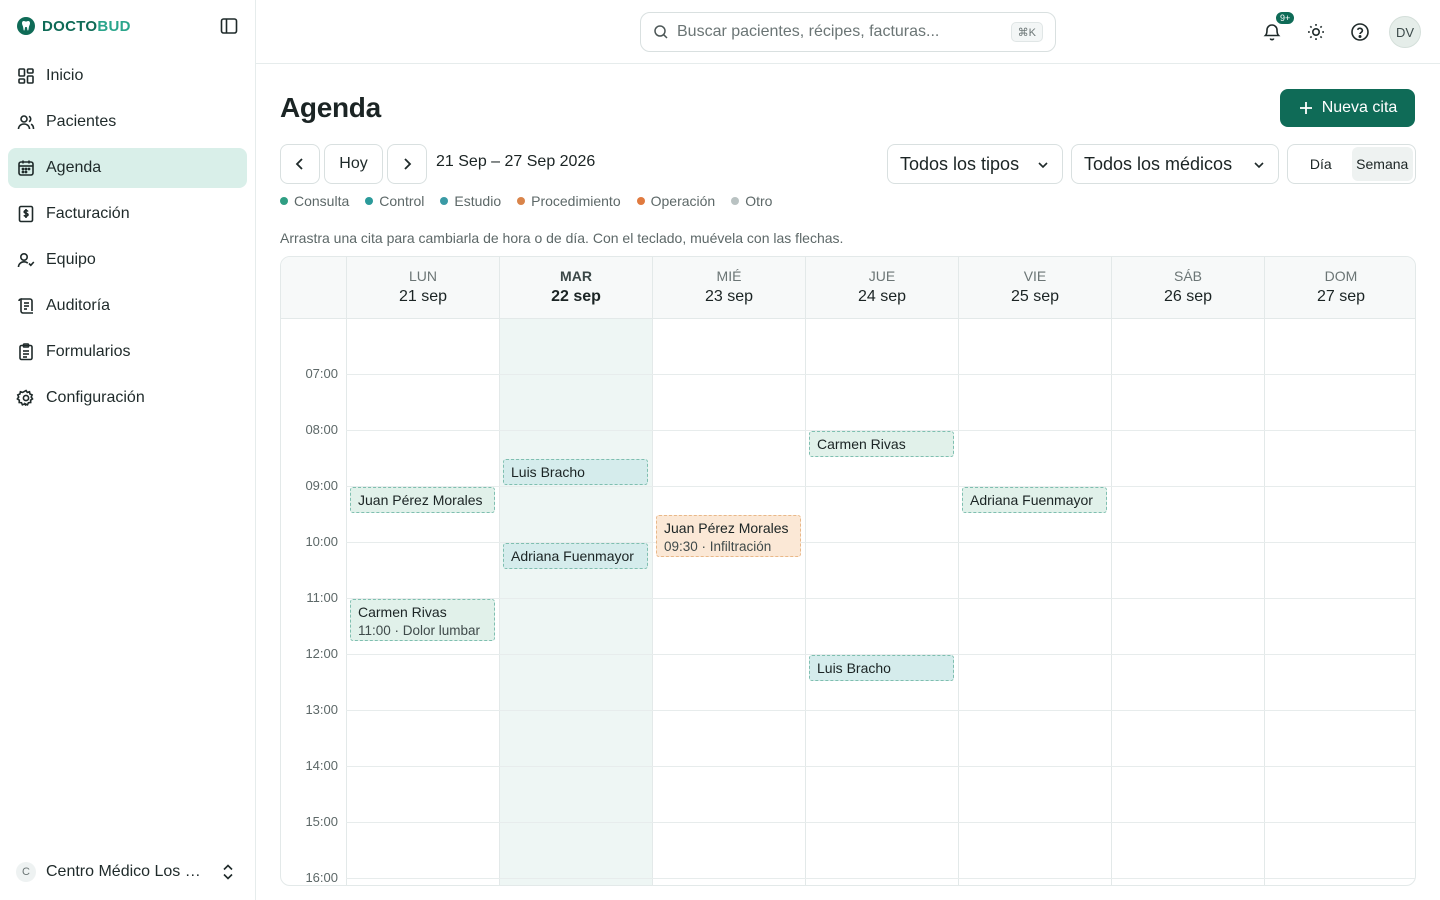  Describe the element at coordinates (1026, 32) in the screenshot. I see `search-shortcut-badge: ⌘K` at that location.